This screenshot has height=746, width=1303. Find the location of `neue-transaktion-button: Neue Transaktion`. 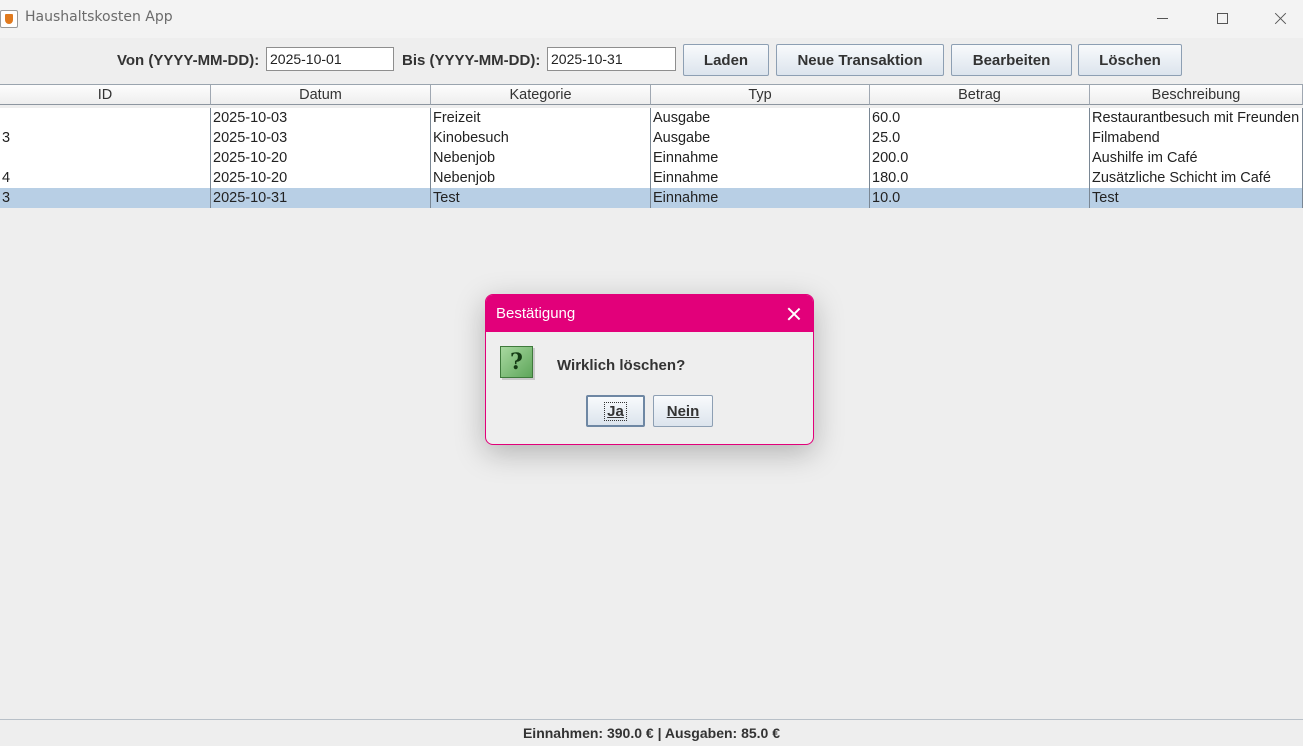

neue-transaktion-button: Neue Transaktion is located at coordinates (860, 60).